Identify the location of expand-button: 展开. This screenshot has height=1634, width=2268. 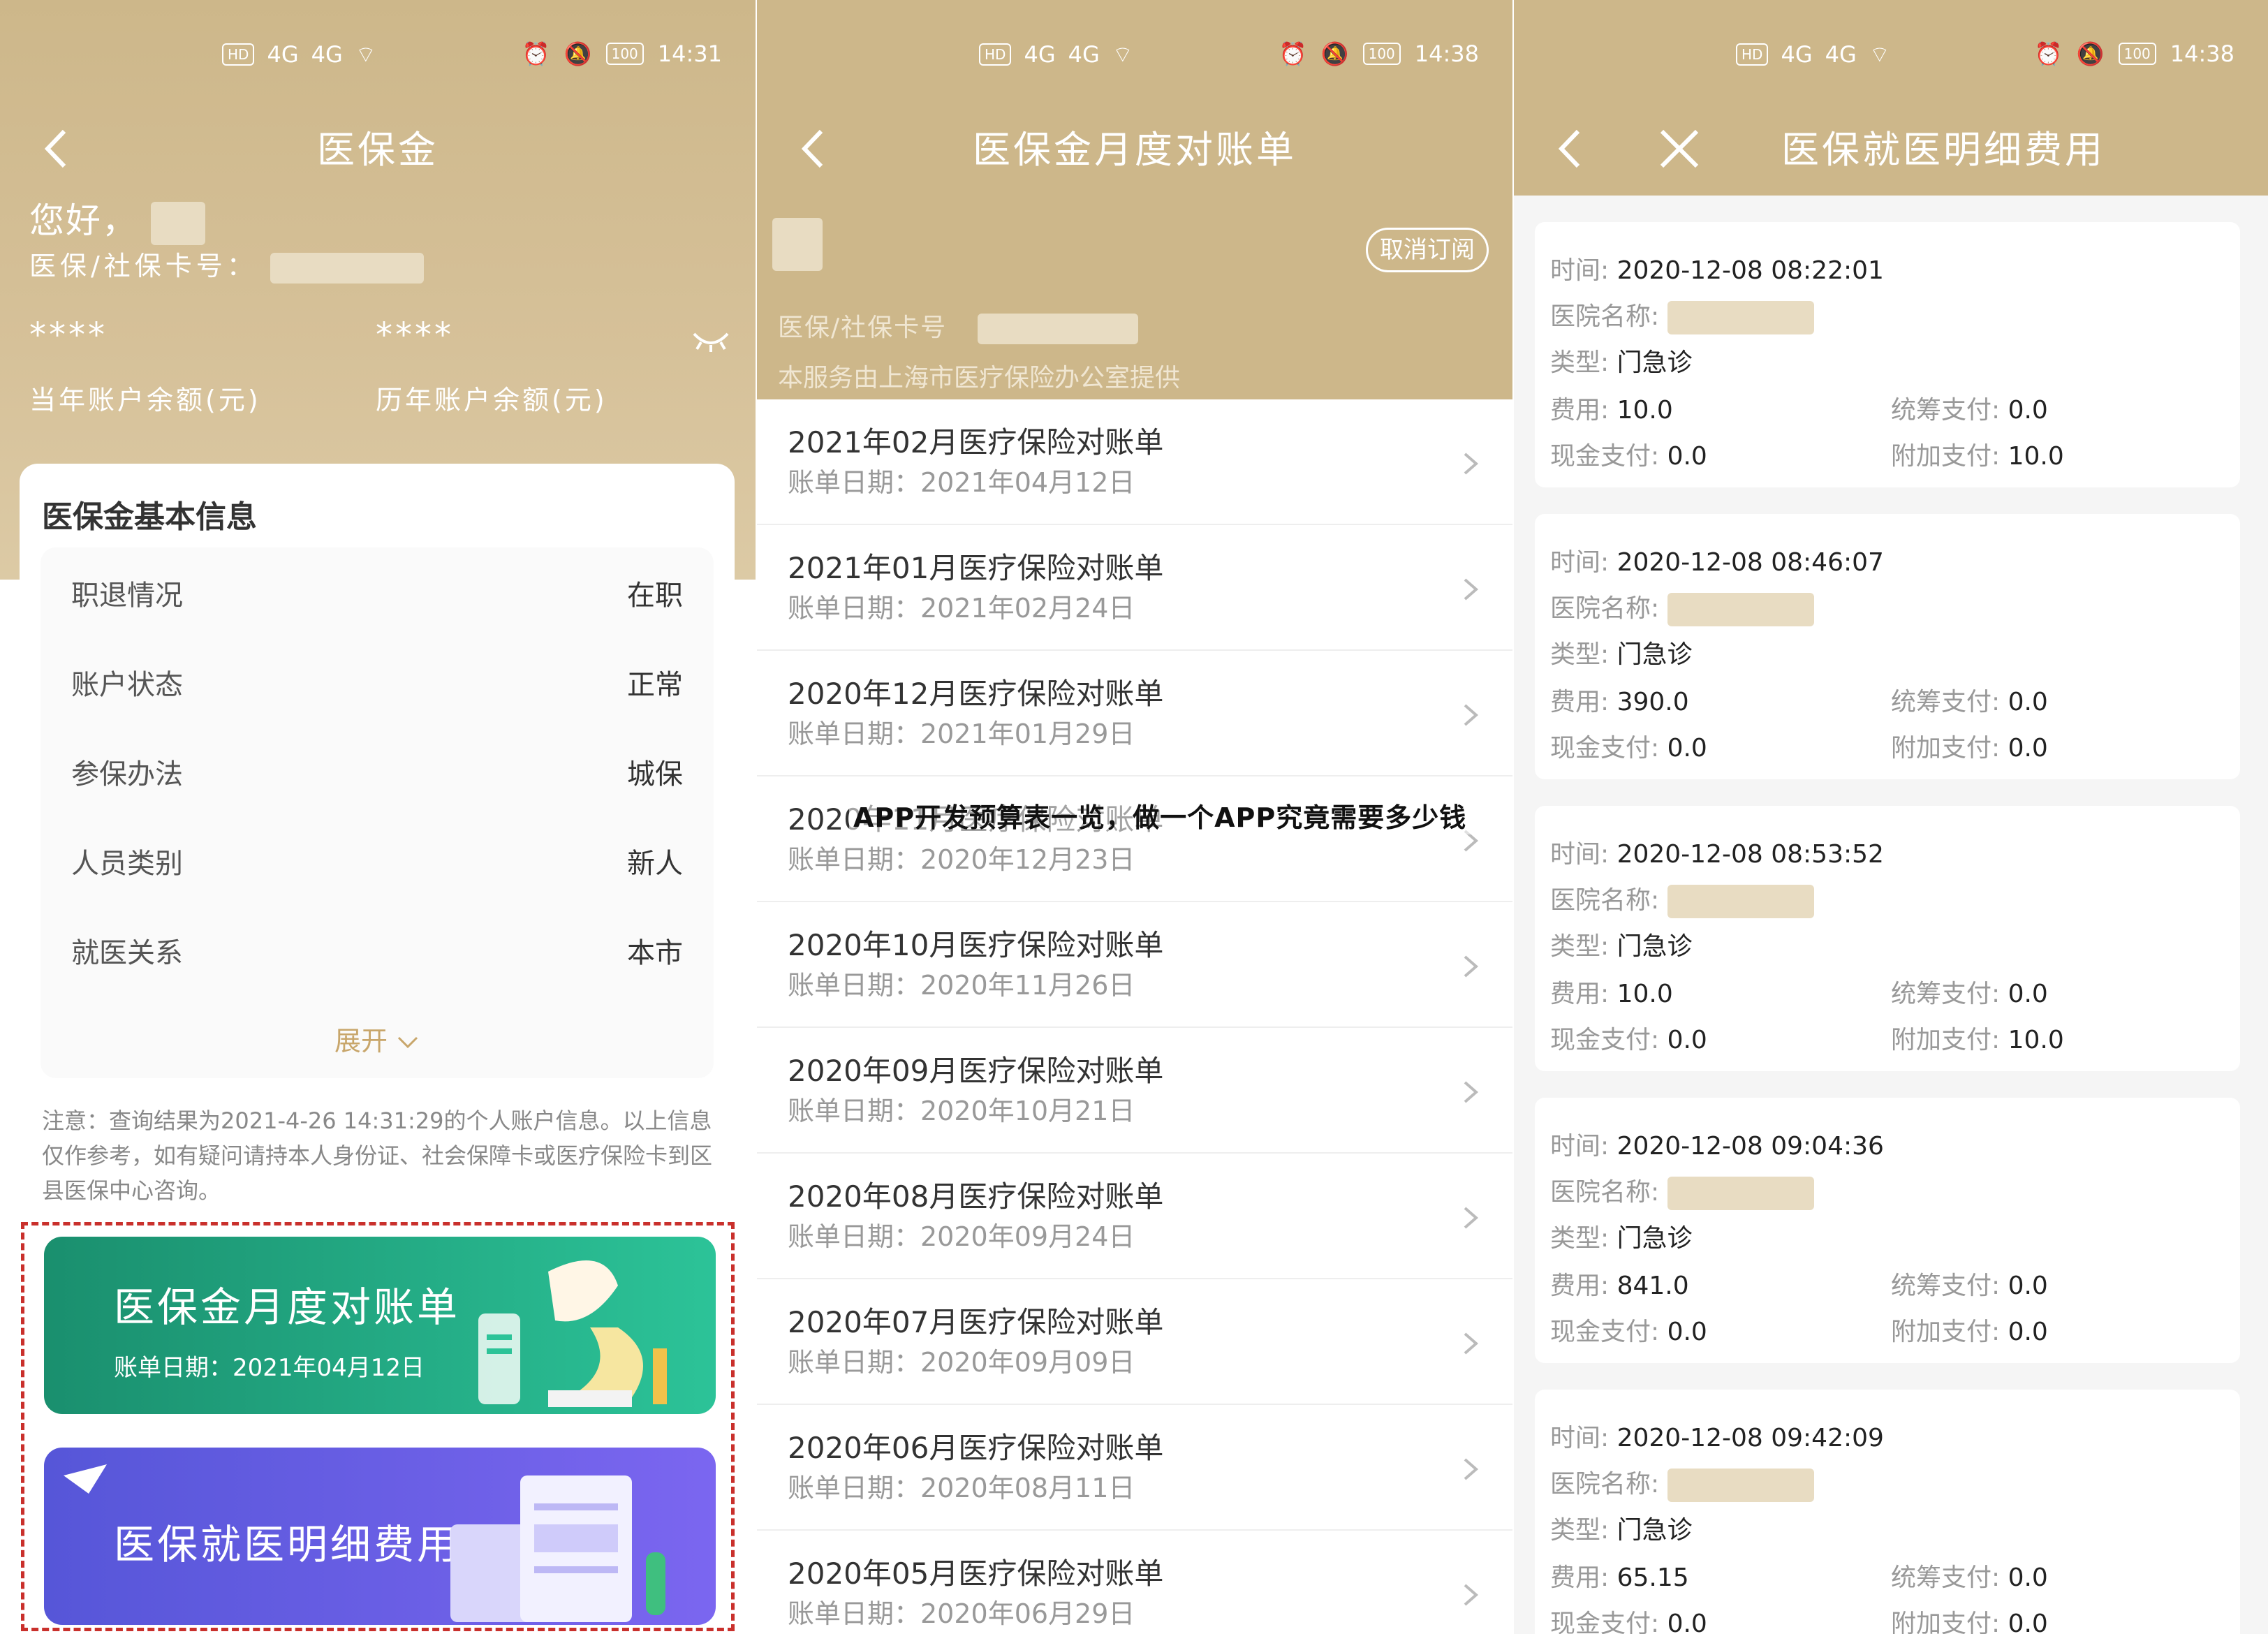
(377, 1039).